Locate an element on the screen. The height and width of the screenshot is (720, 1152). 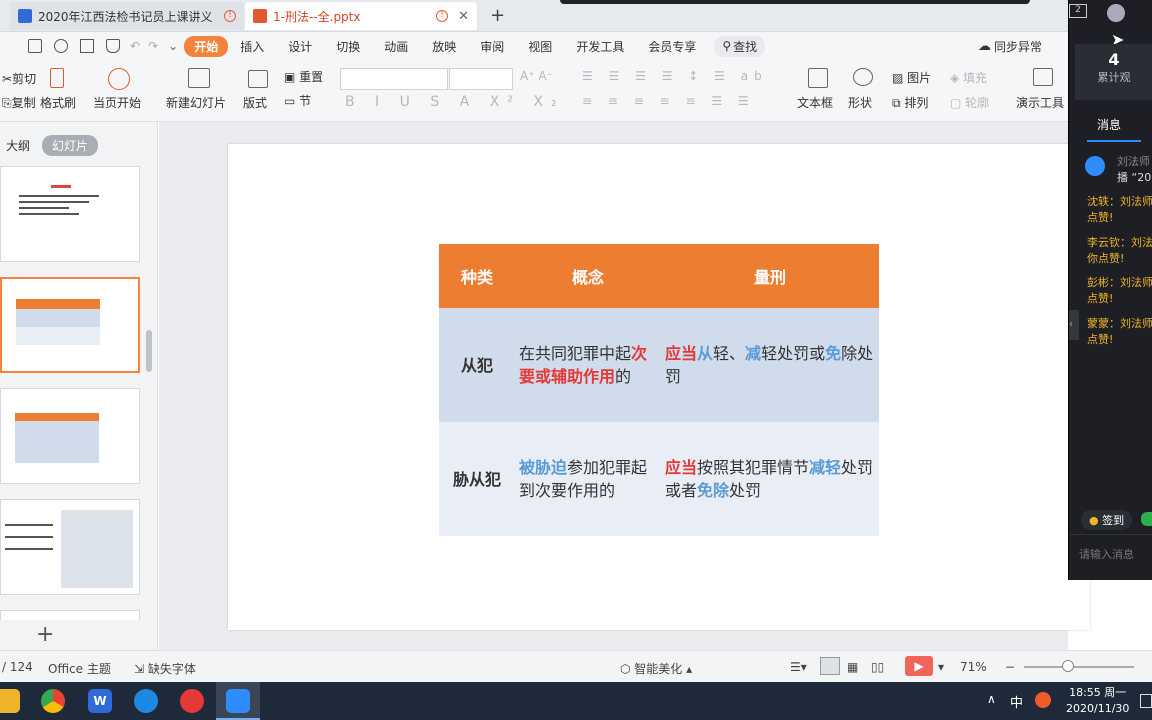
print-preview-icon is located at coordinates (113, 46).